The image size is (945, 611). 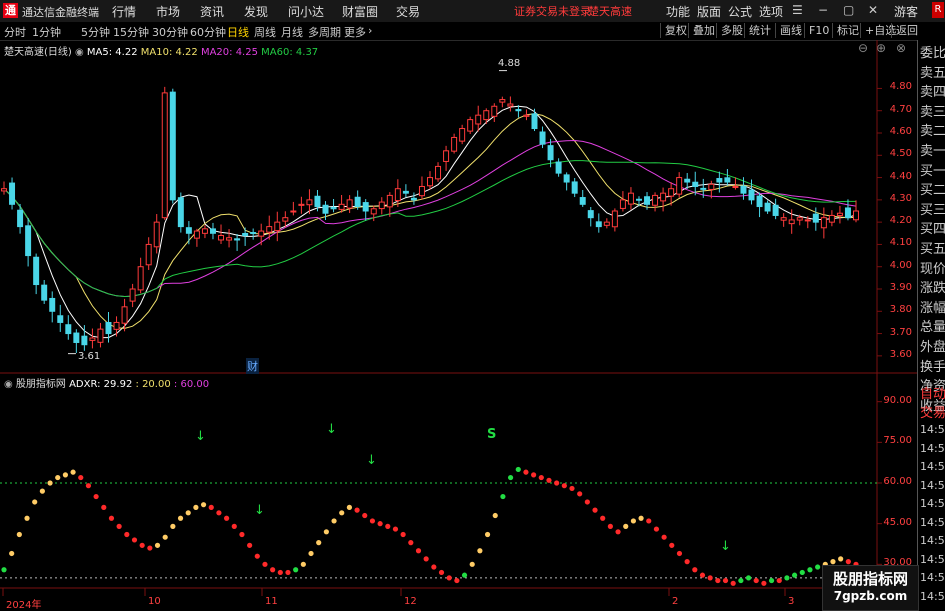 I want to click on period-multi: 多周期, so click(x=324, y=32).